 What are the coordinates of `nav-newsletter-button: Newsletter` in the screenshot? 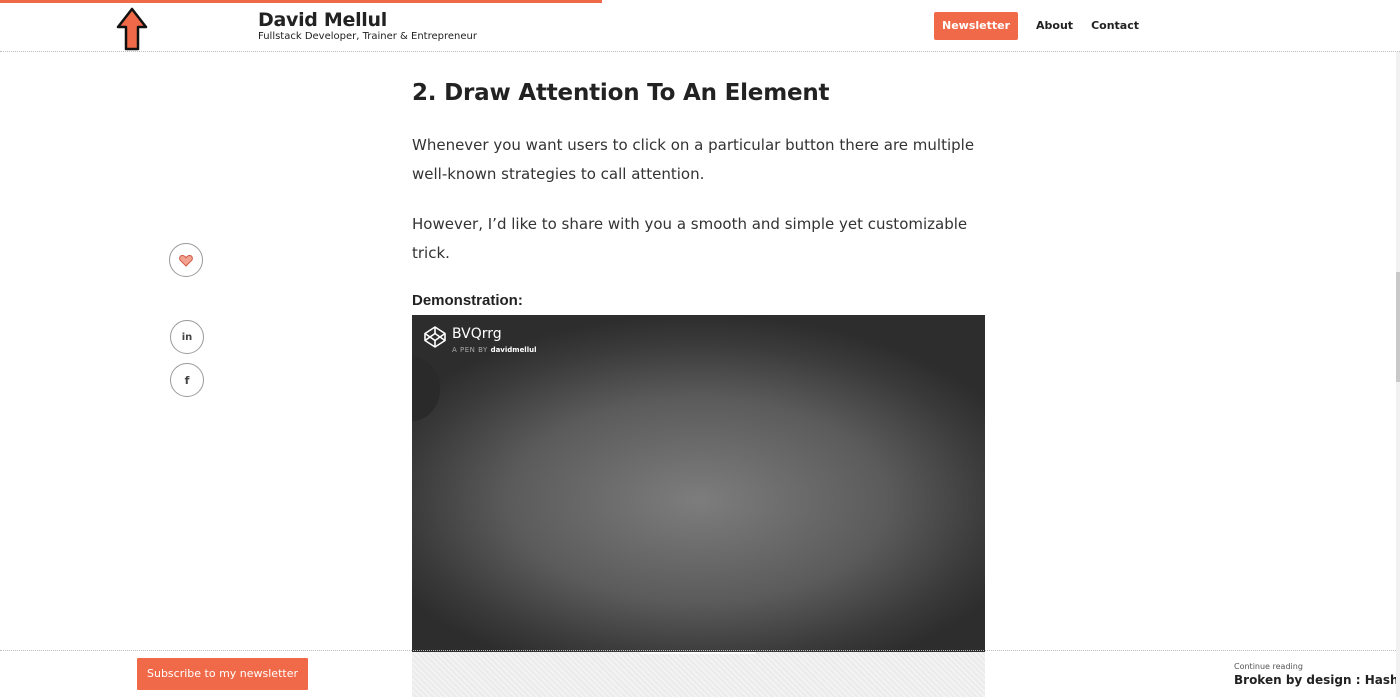 It's located at (976, 26).